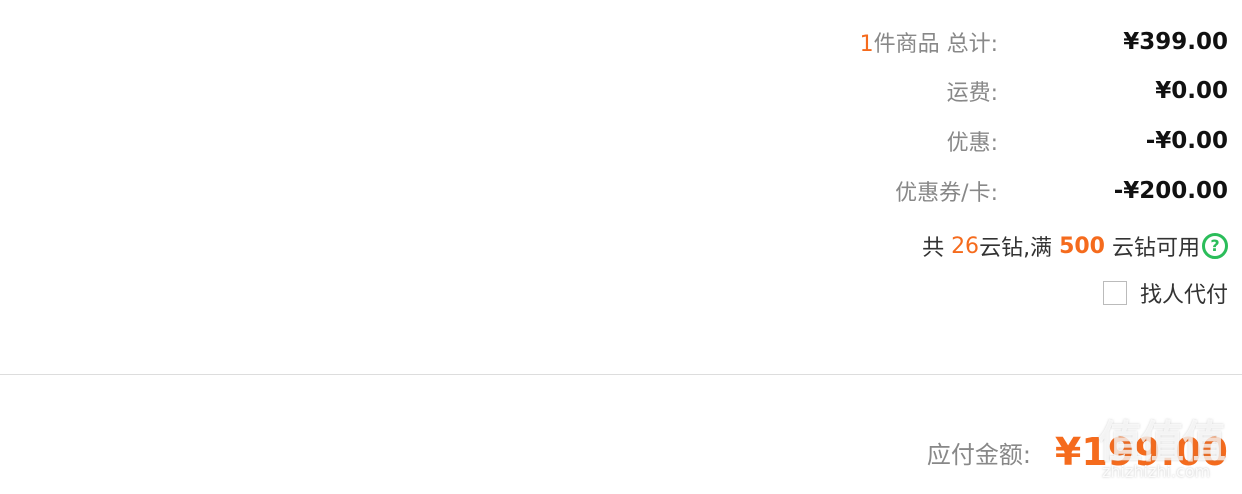 Image resolution: width=1242 pixels, height=494 pixels. What do you see at coordinates (1184, 293) in the screenshot?
I see `find-payer-label: 找人代付` at bounding box center [1184, 293].